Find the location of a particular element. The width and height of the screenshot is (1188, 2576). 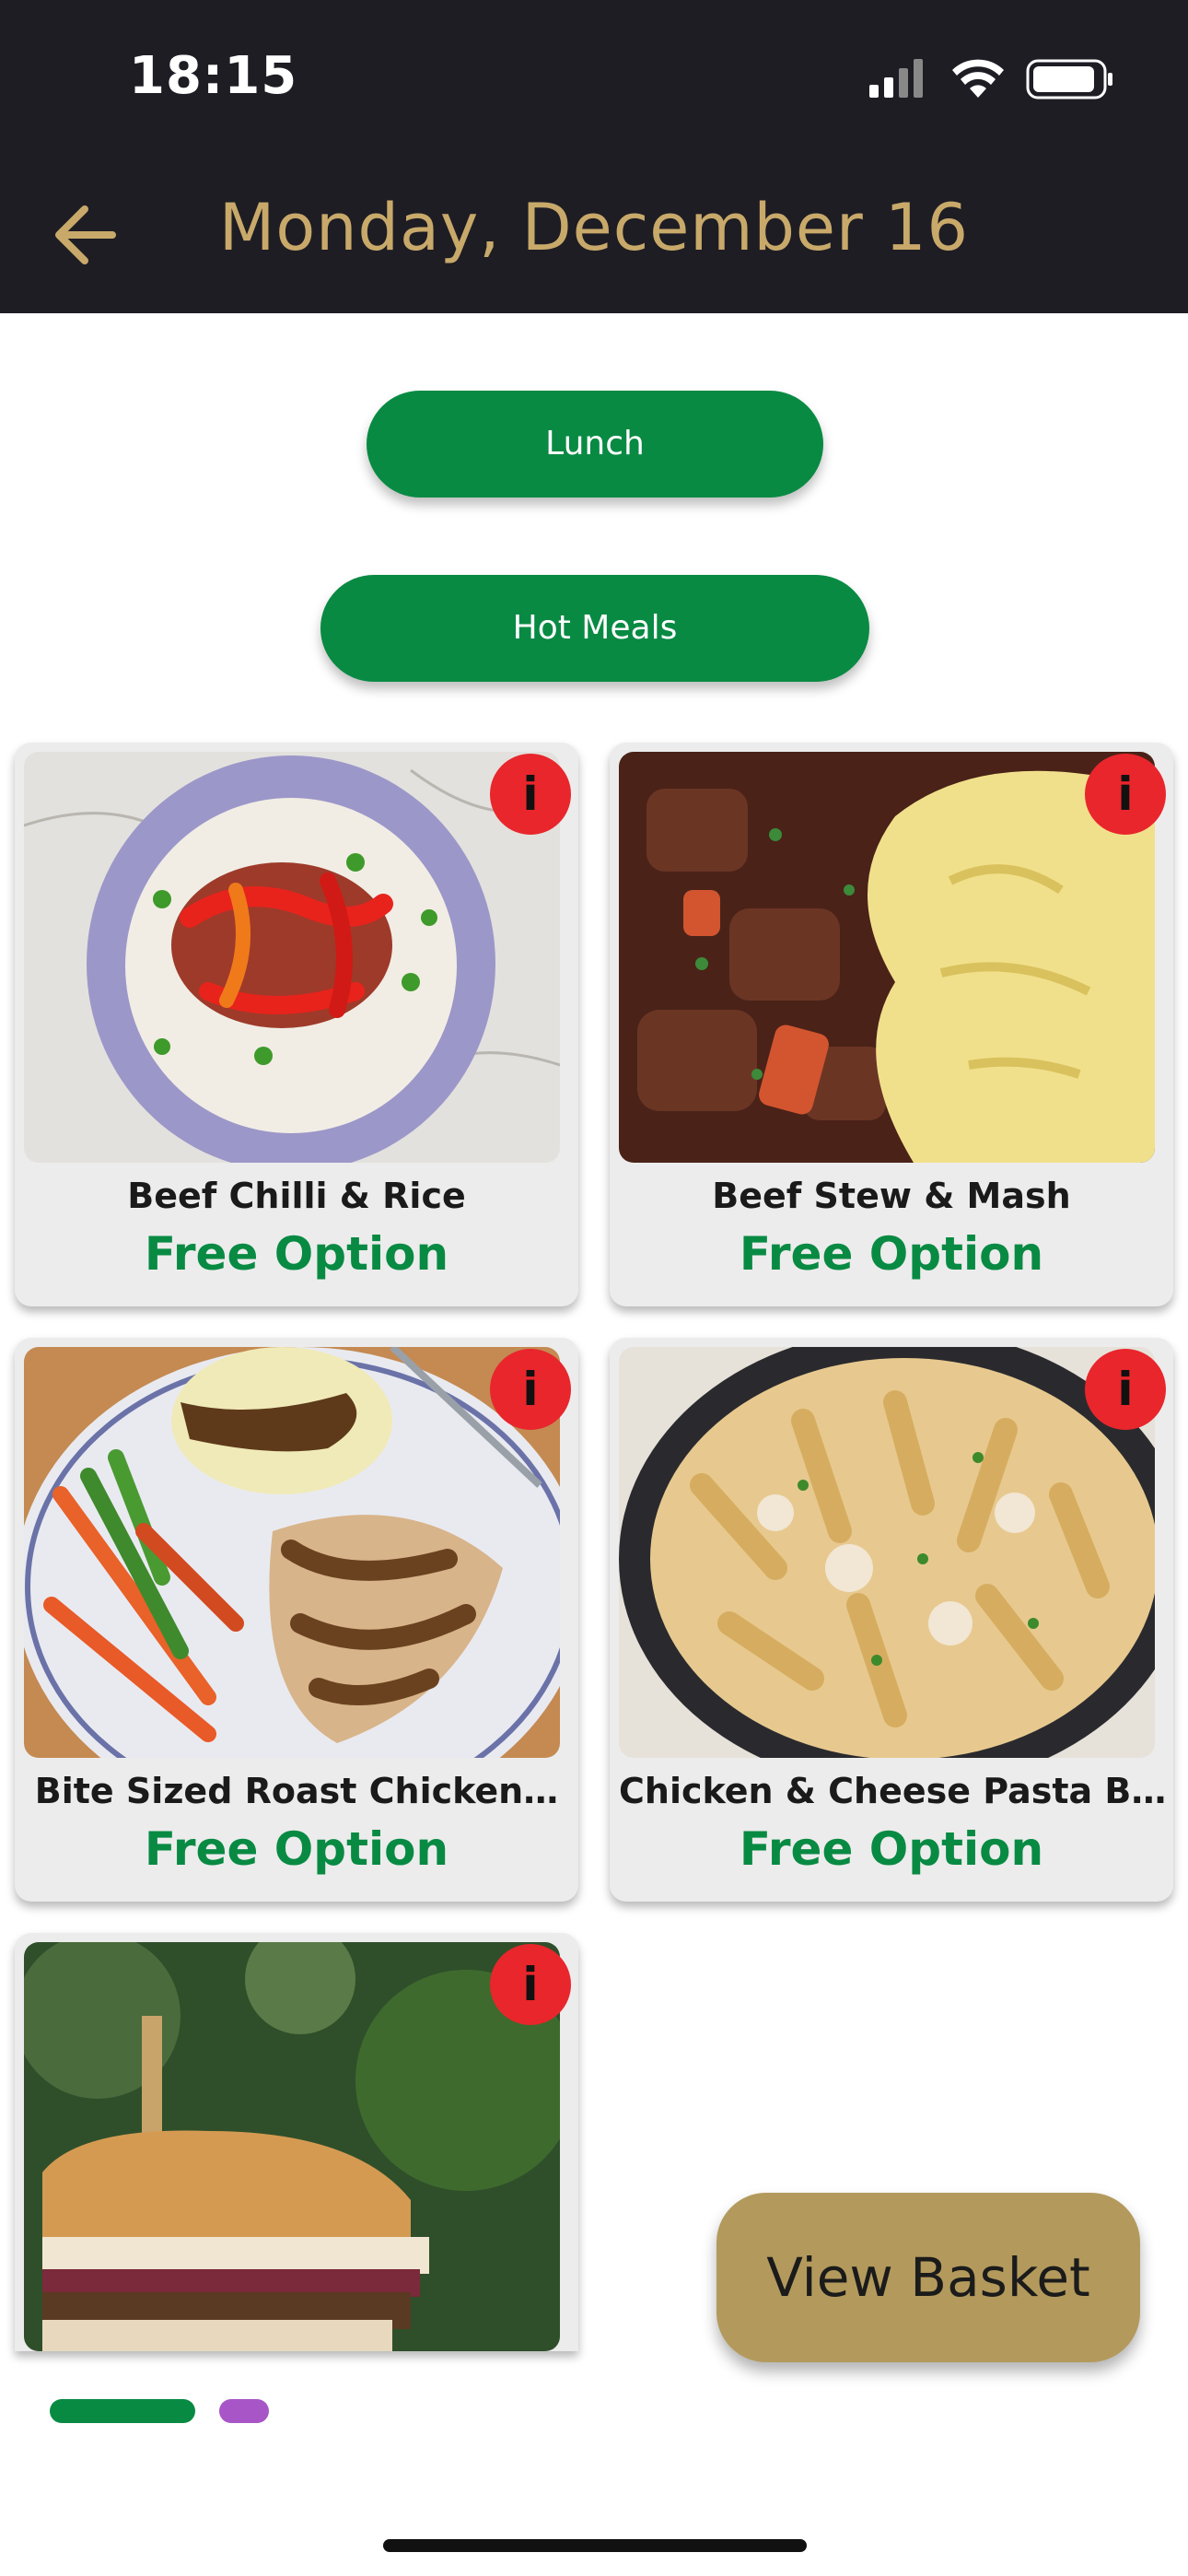

status-time: 18:15 is located at coordinates (213, 76).